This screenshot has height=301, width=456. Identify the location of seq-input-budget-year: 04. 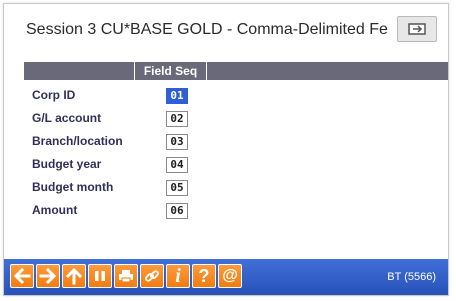
(177, 165).